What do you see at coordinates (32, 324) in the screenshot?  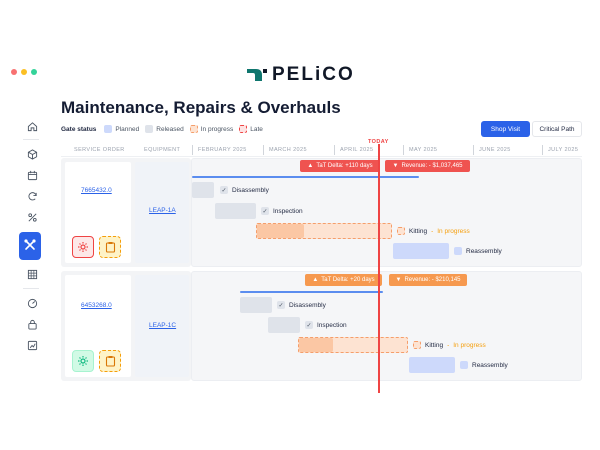 I see `lock-icon` at bounding box center [32, 324].